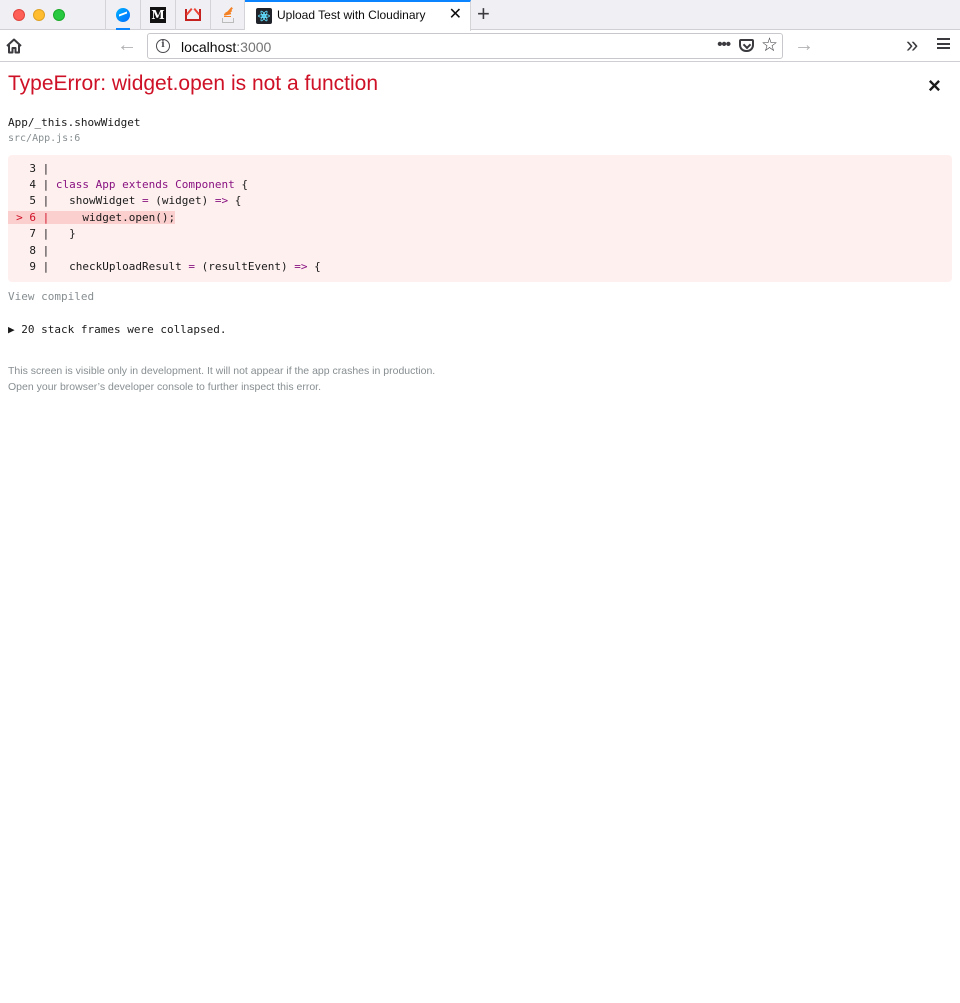  What do you see at coordinates (769, 45) in the screenshot?
I see `bookmark-star-icon: ☆` at bounding box center [769, 45].